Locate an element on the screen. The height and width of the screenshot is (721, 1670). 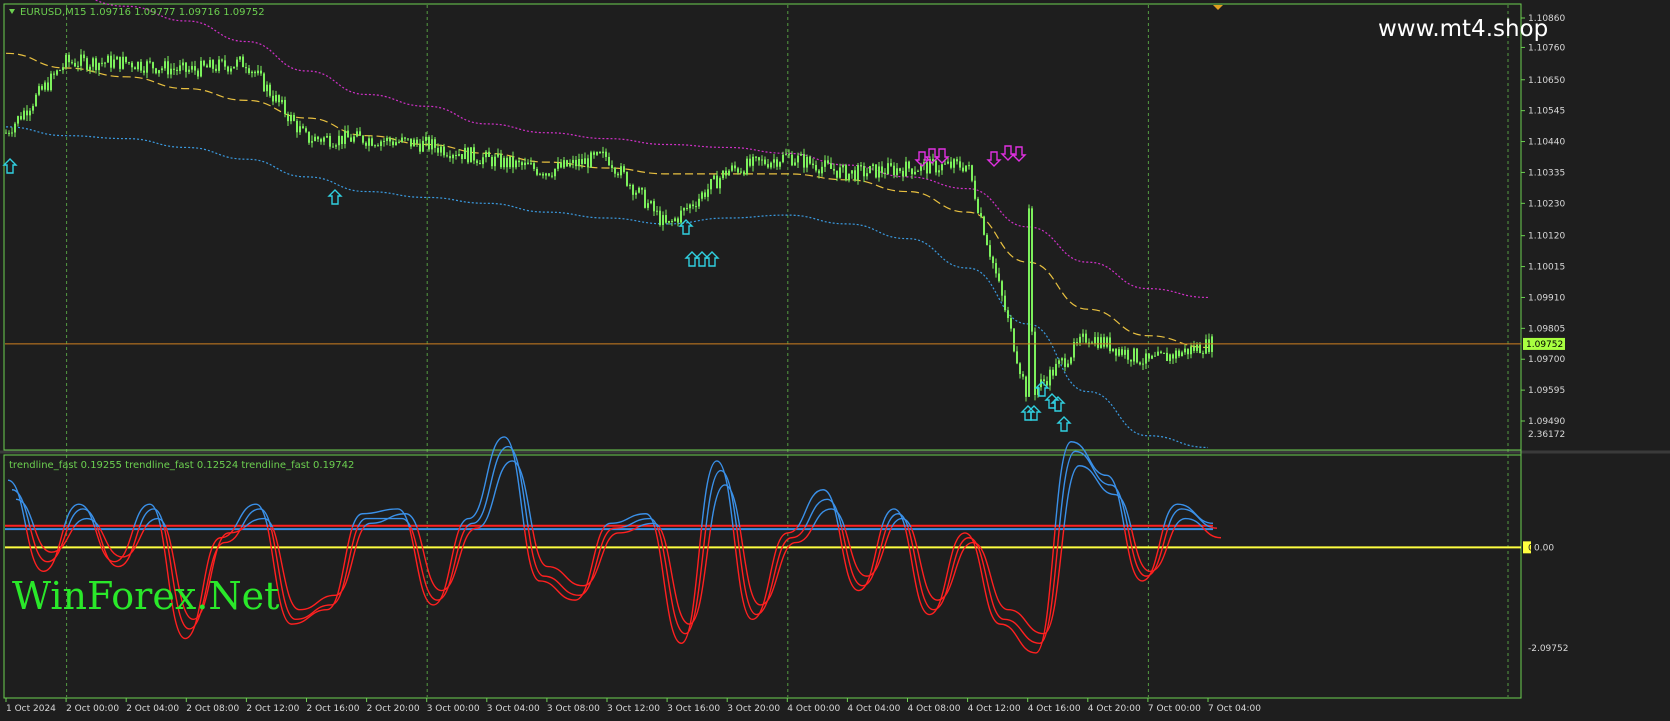
time-label: 4 Oct 12:00 is located at coordinates (994, 709).